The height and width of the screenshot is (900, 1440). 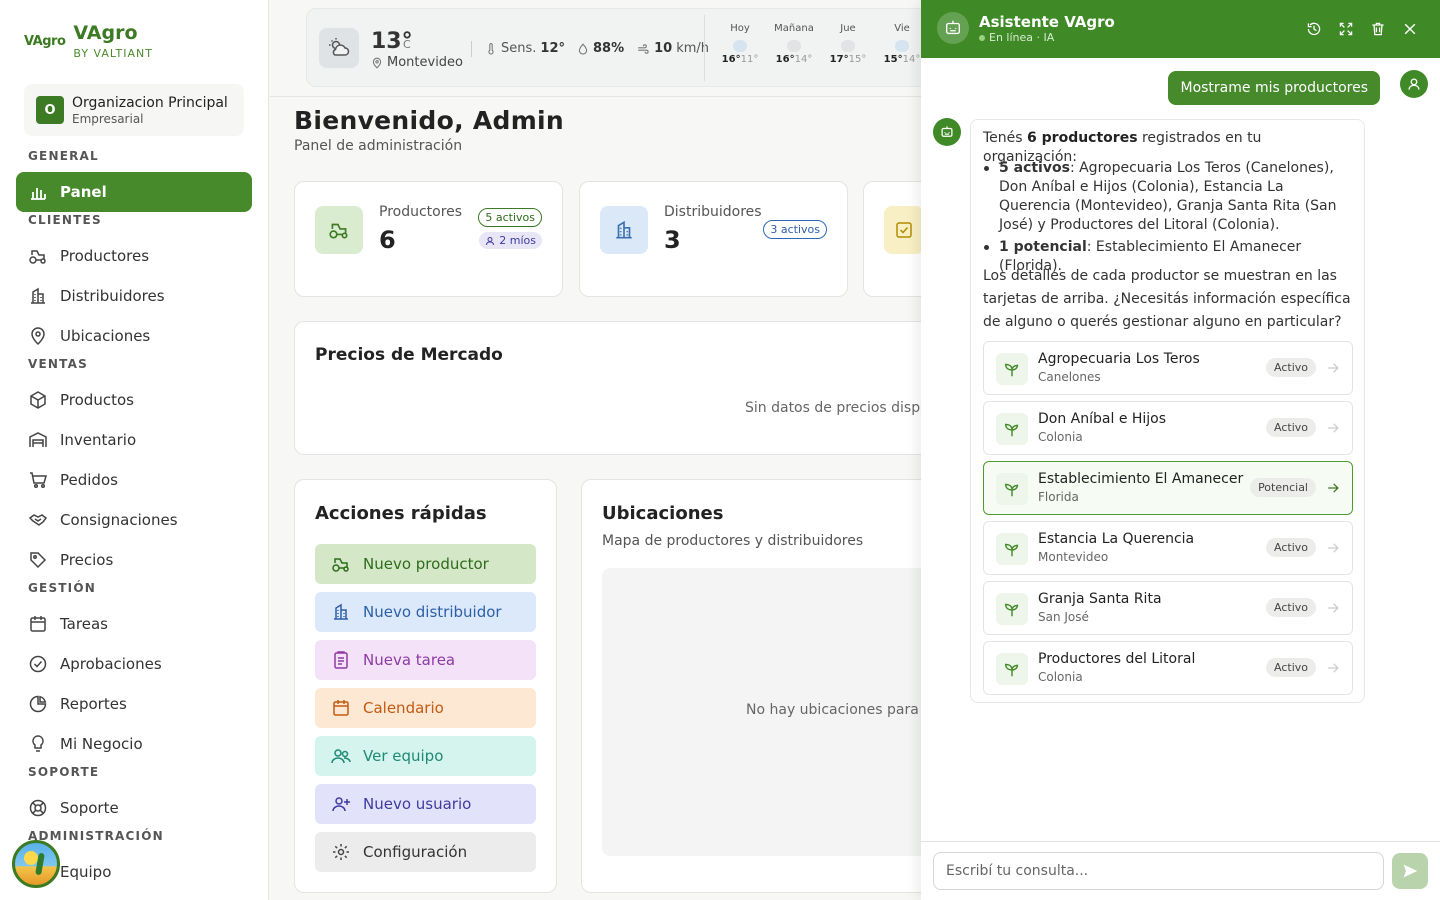 What do you see at coordinates (425, 660) in the screenshot?
I see `new-task-button: Nueva tarea` at bounding box center [425, 660].